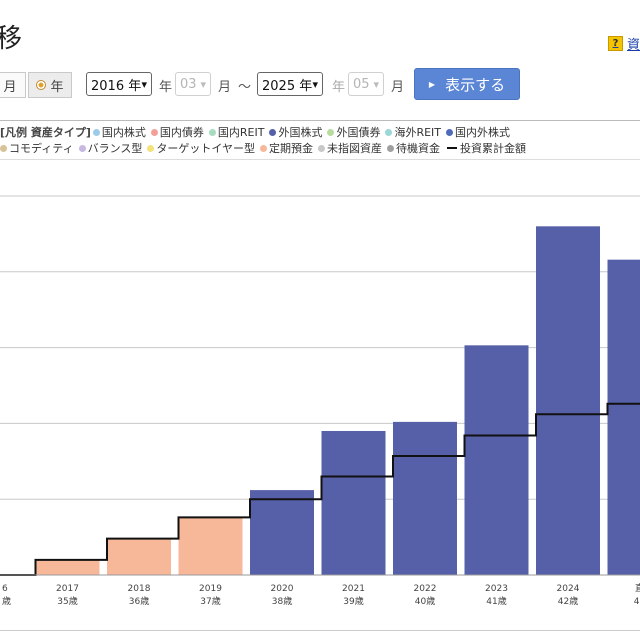  Describe the element at coordinates (475, 84) in the screenshot. I see `show-button-label: 表示する` at that location.